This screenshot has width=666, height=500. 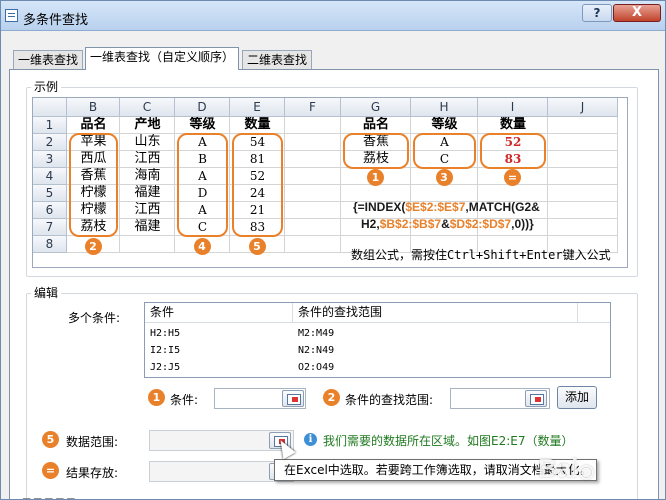 What do you see at coordinates (310, 439) in the screenshot?
I see `info-icon: i` at bounding box center [310, 439].